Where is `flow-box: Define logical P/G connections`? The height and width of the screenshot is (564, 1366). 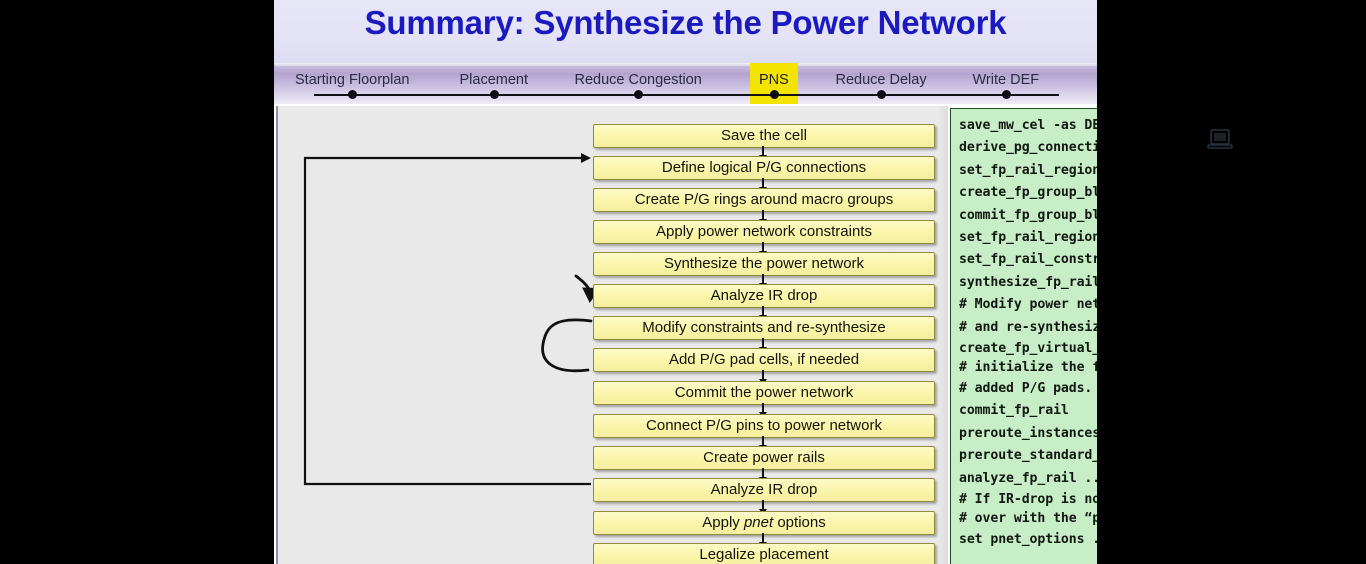
flow-box: Define logical P/G connections is located at coordinates (764, 168).